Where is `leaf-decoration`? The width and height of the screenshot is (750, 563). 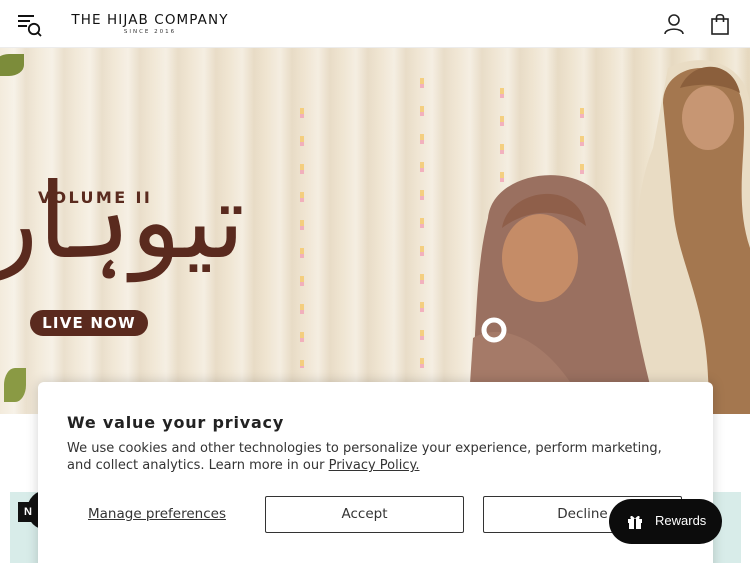 leaf-decoration is located at coordinates (15, 385).